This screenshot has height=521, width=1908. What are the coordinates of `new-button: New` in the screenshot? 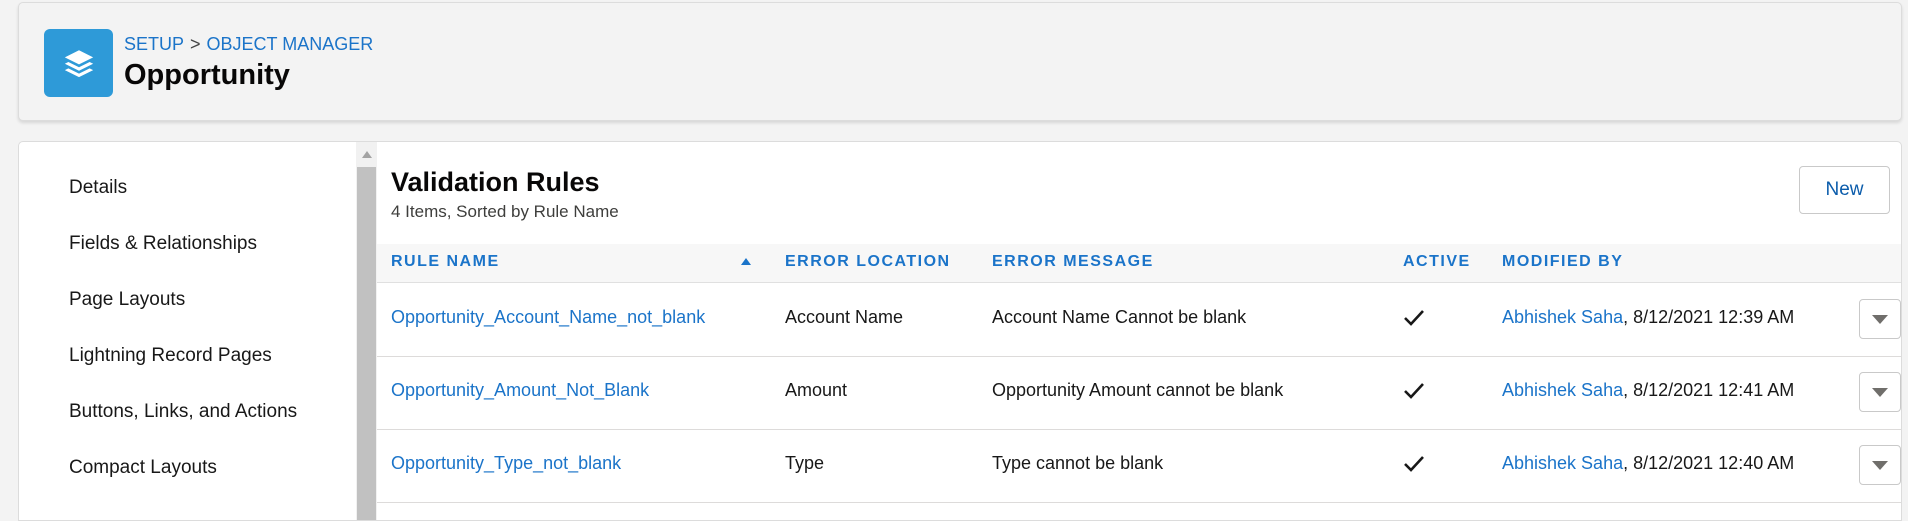 It's located at (1844, 190).